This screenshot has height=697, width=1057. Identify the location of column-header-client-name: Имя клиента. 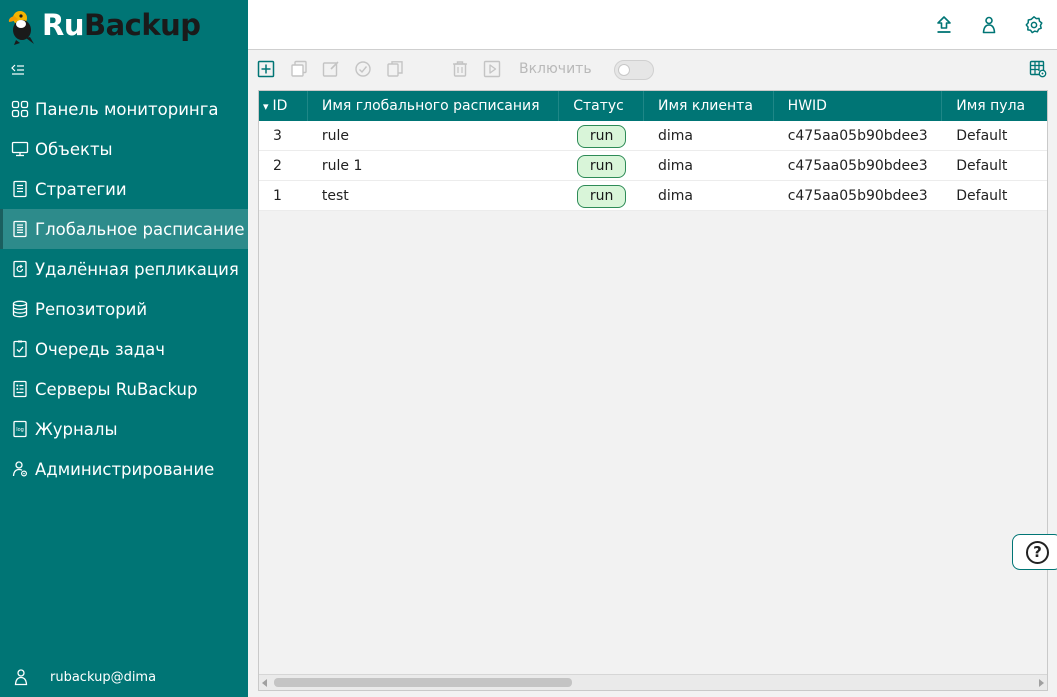
(709, 106).